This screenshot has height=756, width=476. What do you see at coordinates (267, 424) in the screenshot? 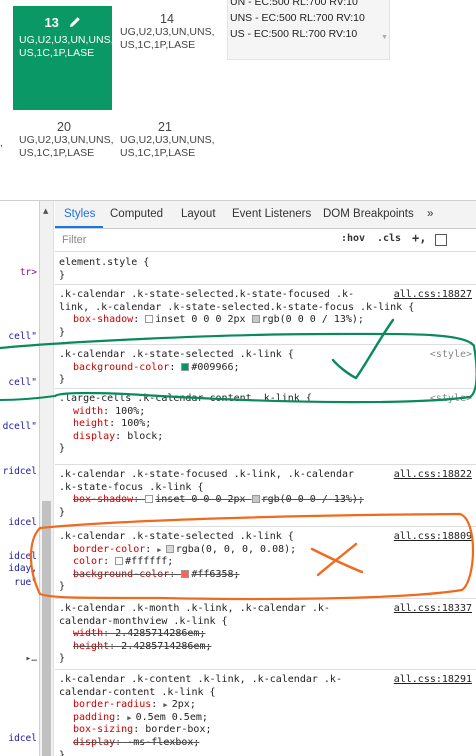
I see `declaration: height: 100%;` at bounding box center [267, 424].